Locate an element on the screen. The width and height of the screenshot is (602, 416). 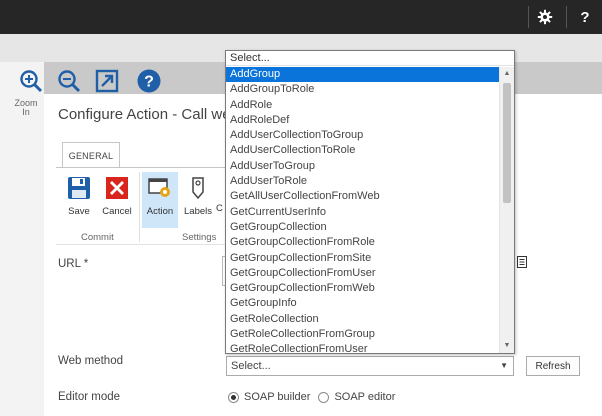
commit-group-label: Commit is located at coordinates (97, 237).